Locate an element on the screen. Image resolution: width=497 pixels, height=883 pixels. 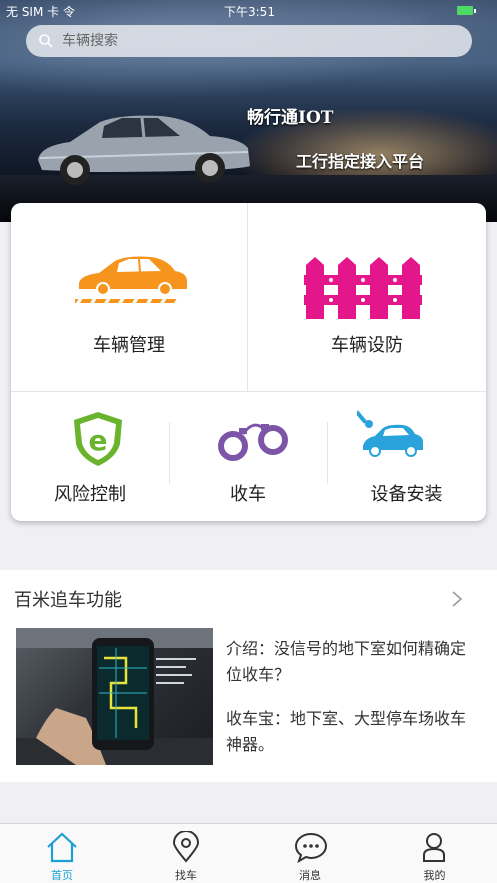
repossession-label: 收车 is located at coordinates (248, 494).